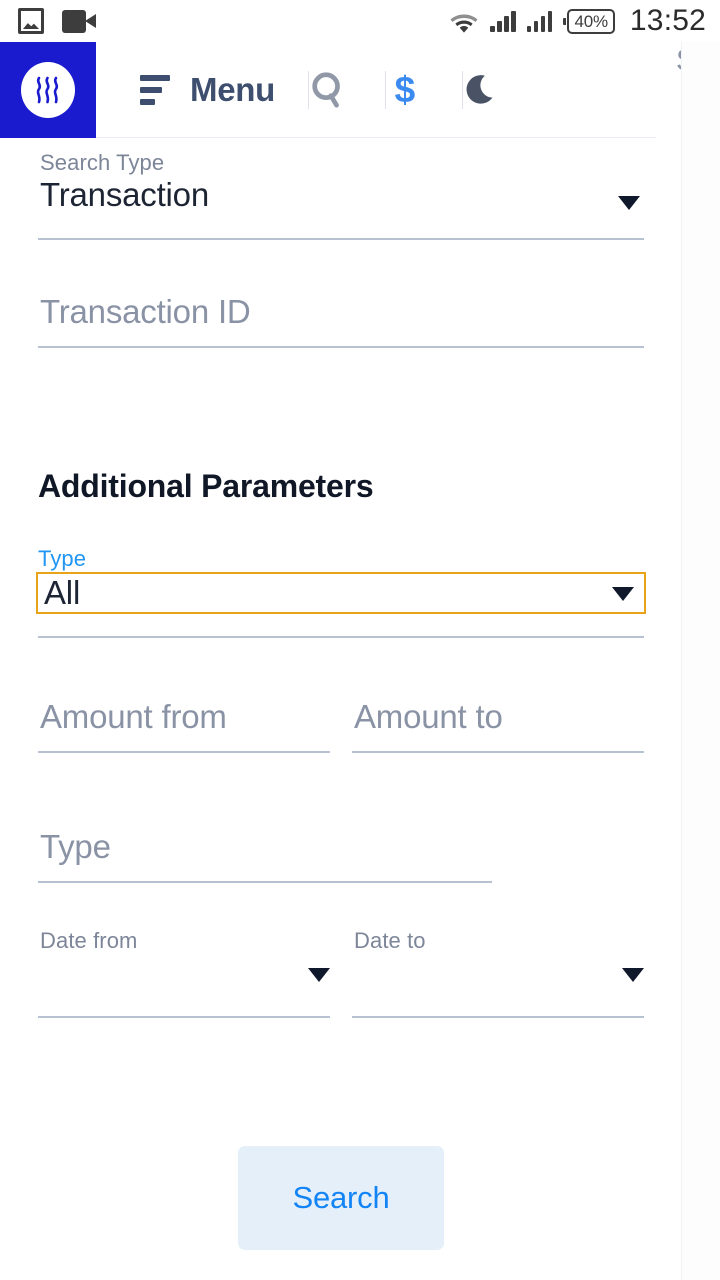 This screenshot has width=720, height=1280. Describe the element at coordinates (360, 21) in the screenshot. I see `status-bar: 40% 13:52` at that location.